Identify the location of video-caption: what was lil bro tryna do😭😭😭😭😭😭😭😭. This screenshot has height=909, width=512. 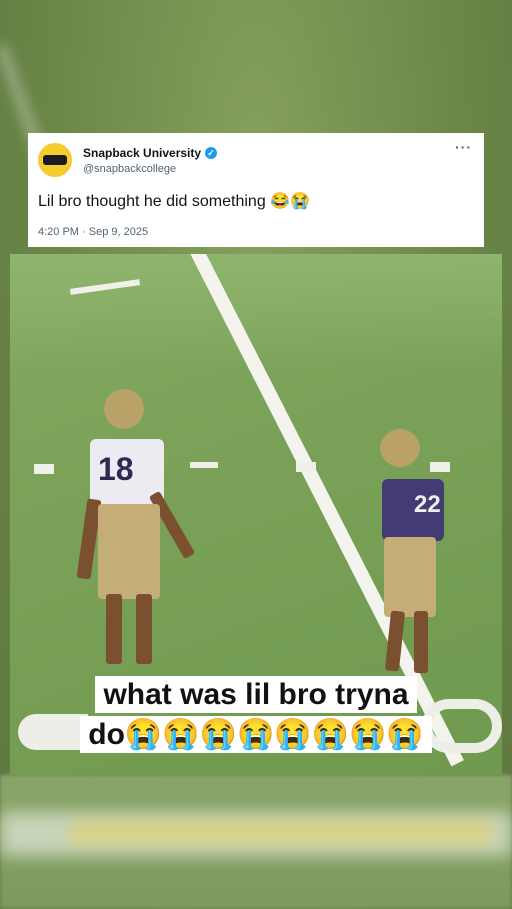
(256, 715).